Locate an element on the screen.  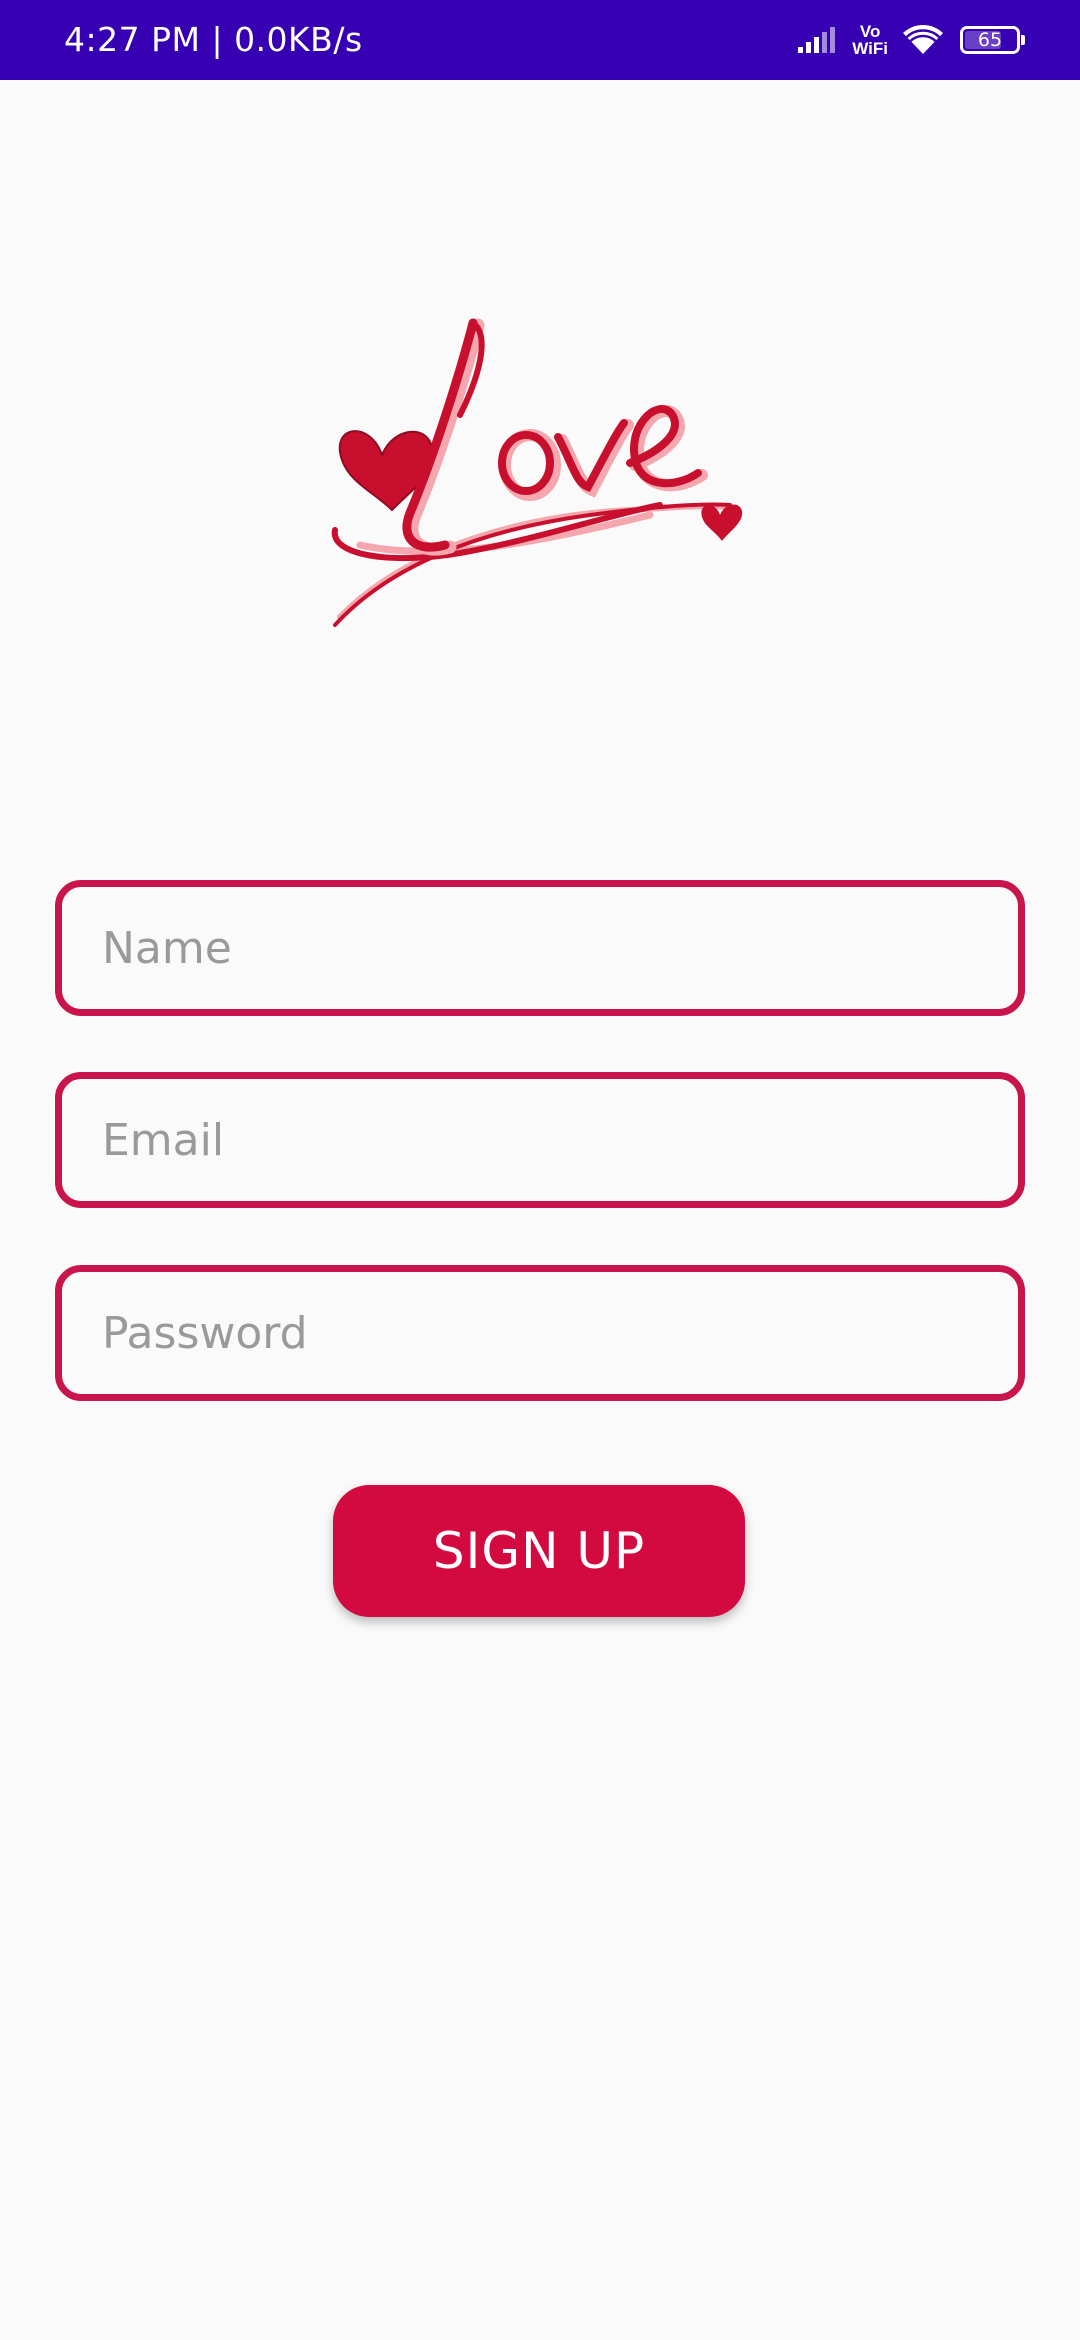
sign-up-button: SIGN UP is located at coordinates (539, 1551).